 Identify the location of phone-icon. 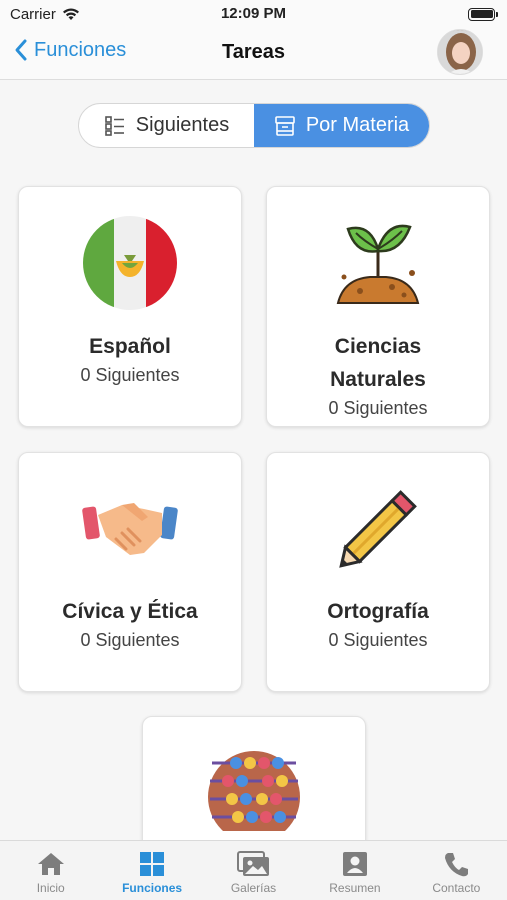
(457, 865).